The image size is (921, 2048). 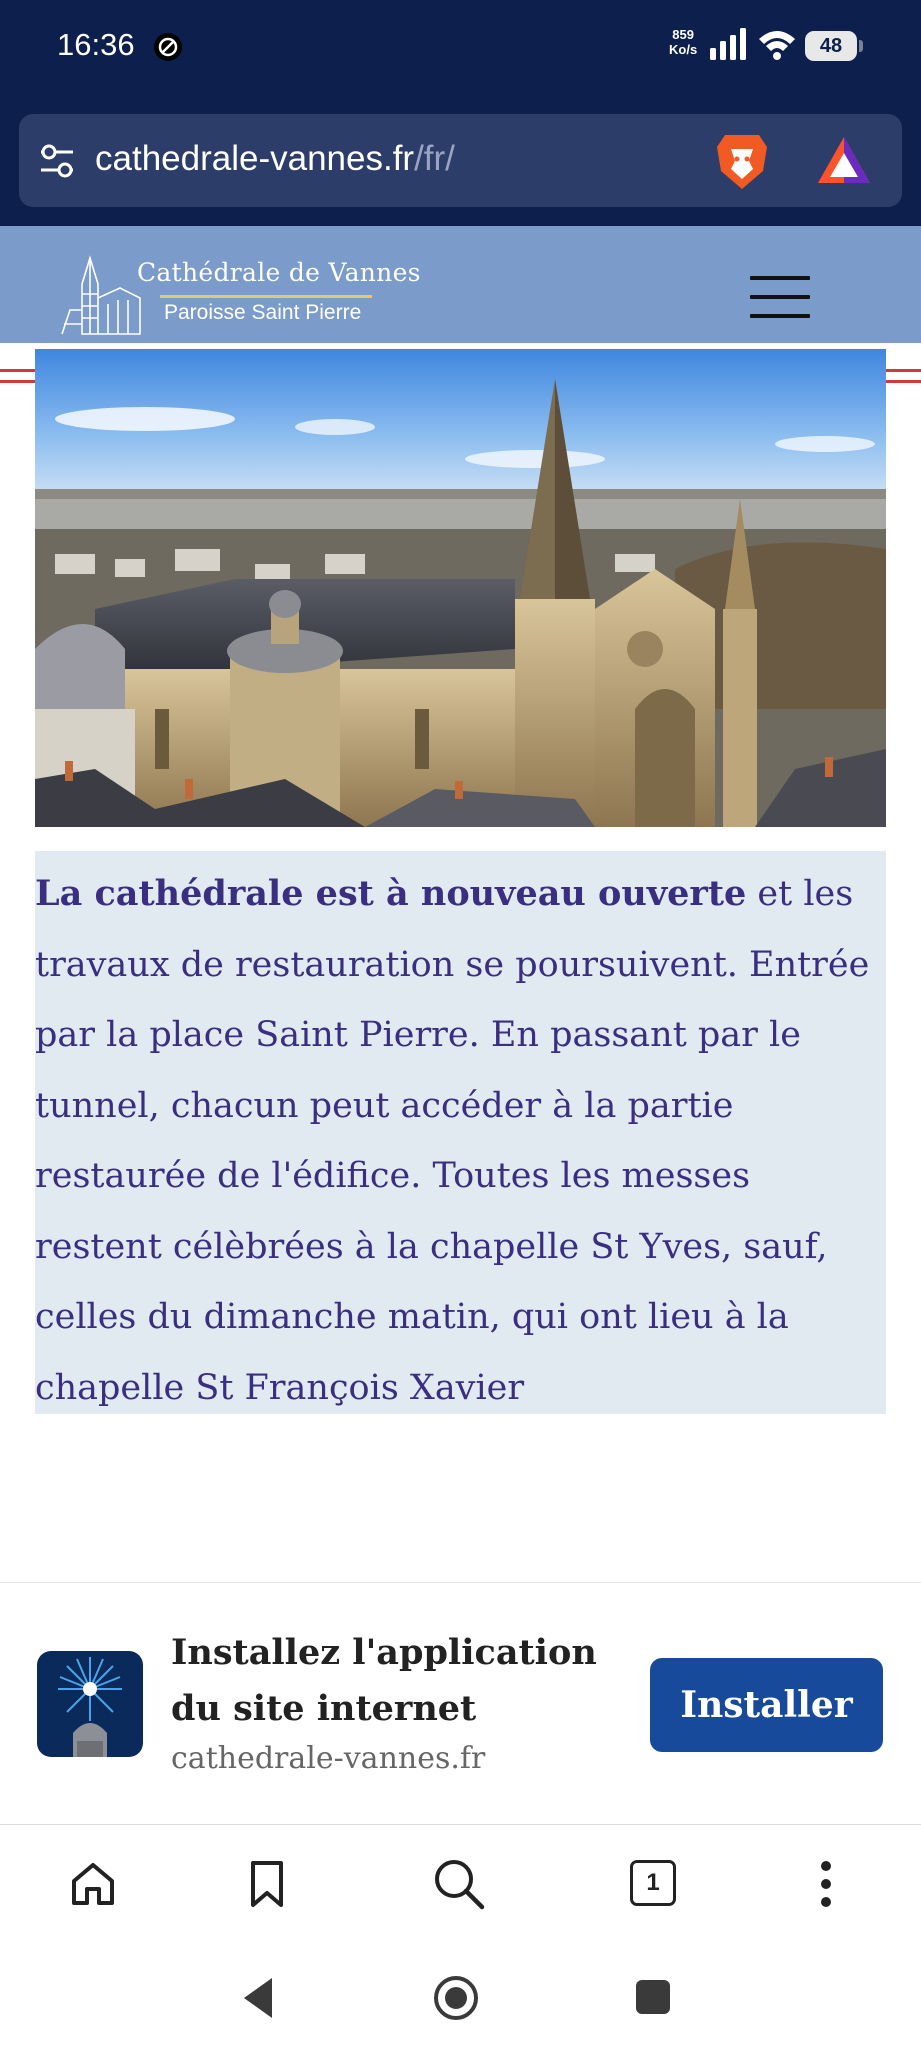 I want to click on url-domain: cathedrale-vannes.fr, so click(x=255, y=158).